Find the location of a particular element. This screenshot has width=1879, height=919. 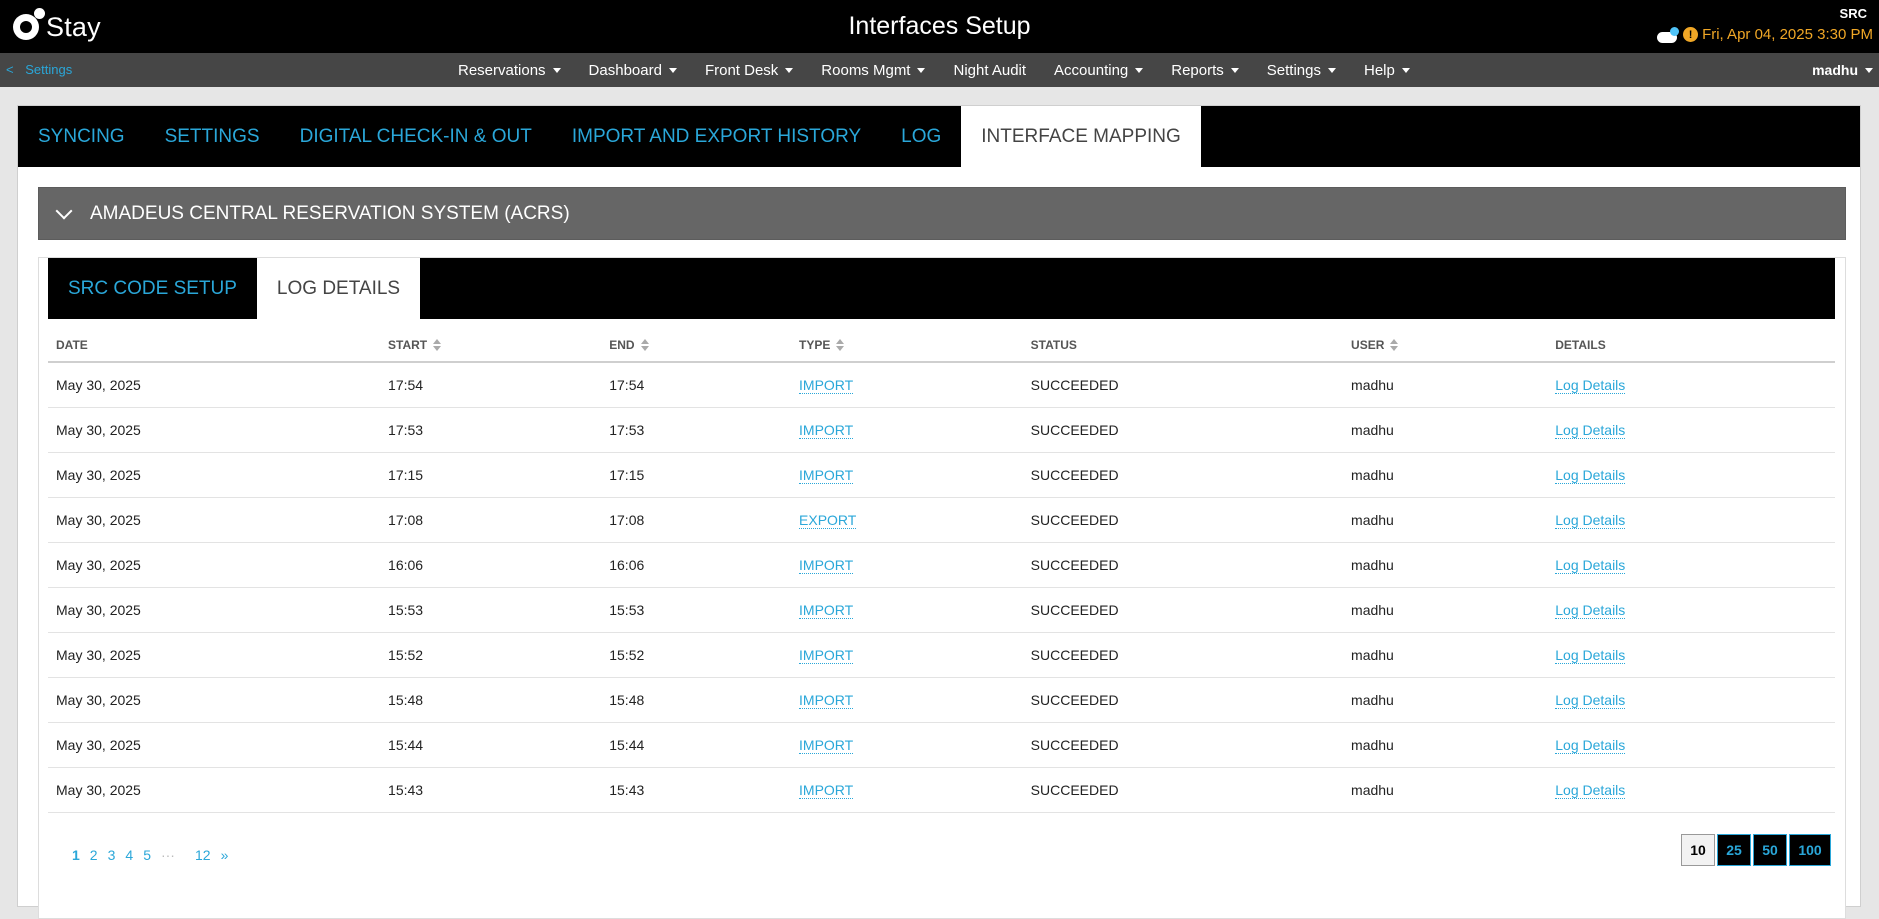

column-header-start: START is located at coordinates (491, 345).